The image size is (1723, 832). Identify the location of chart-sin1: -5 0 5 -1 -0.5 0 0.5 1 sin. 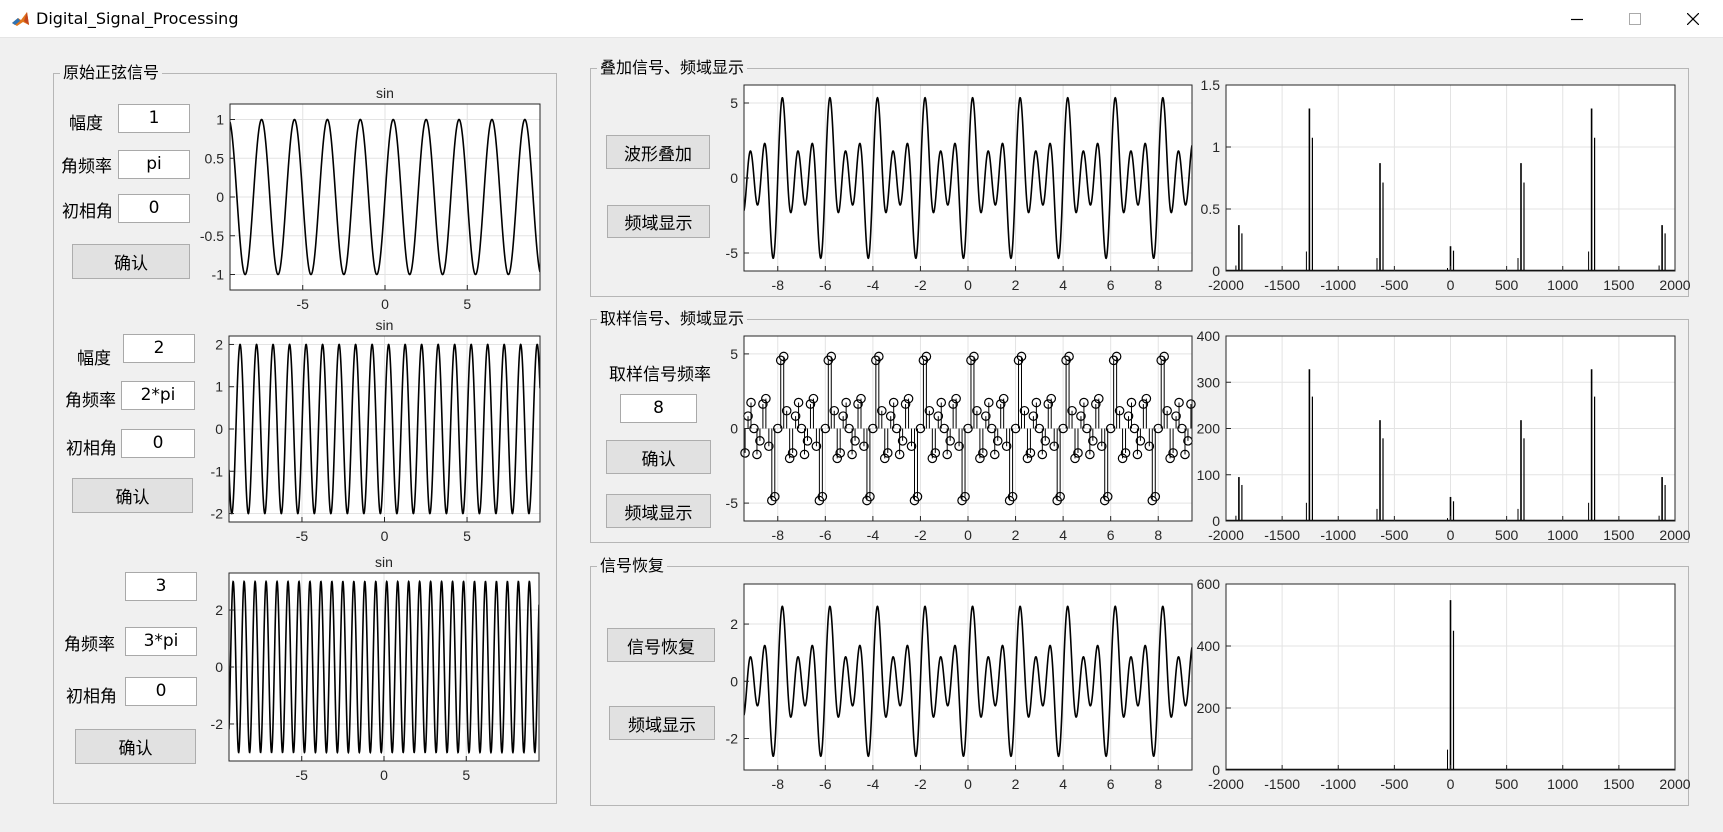
(370, 198).